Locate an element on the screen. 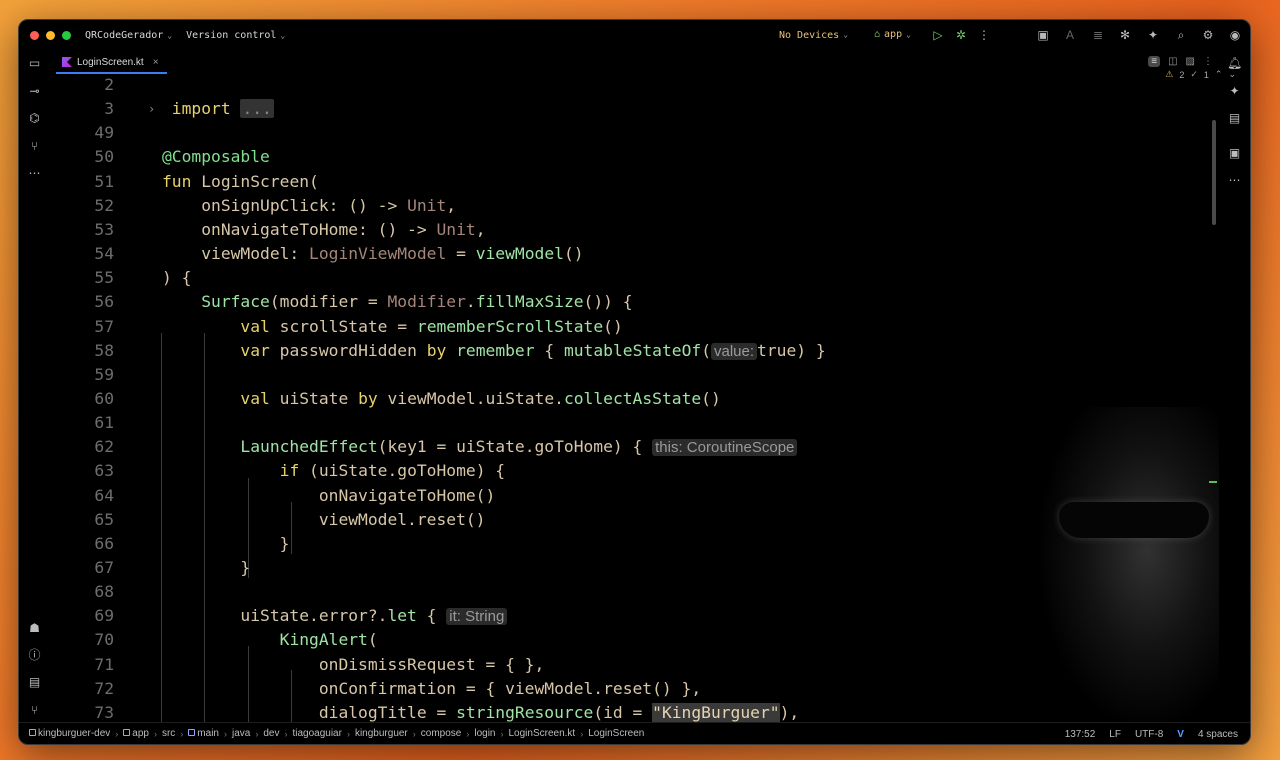 This screenshot has height=760, width=1280. code-line: 55) { is located at coordinates (634, 278).